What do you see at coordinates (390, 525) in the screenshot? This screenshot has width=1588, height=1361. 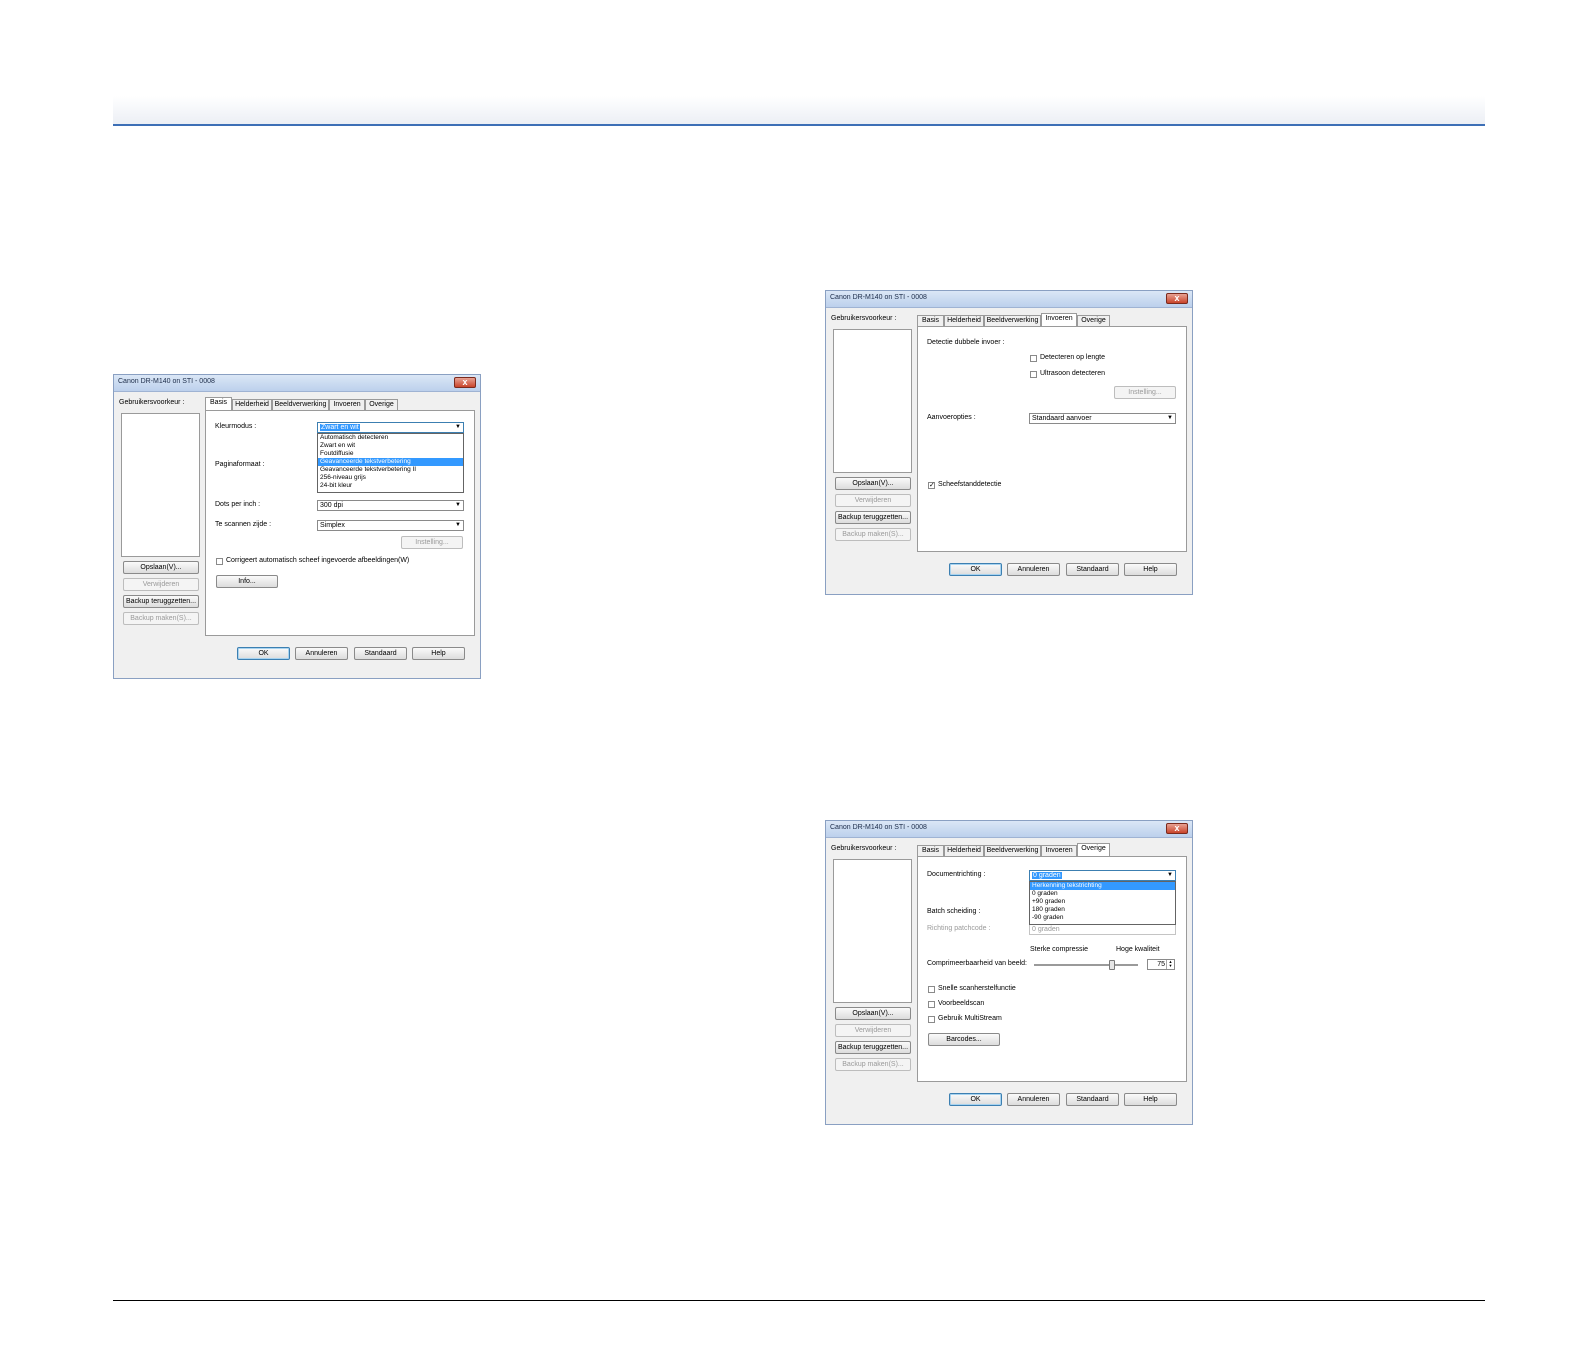 I see `scan-side-select: Simplex ▼` at bounding box center [390, 525].